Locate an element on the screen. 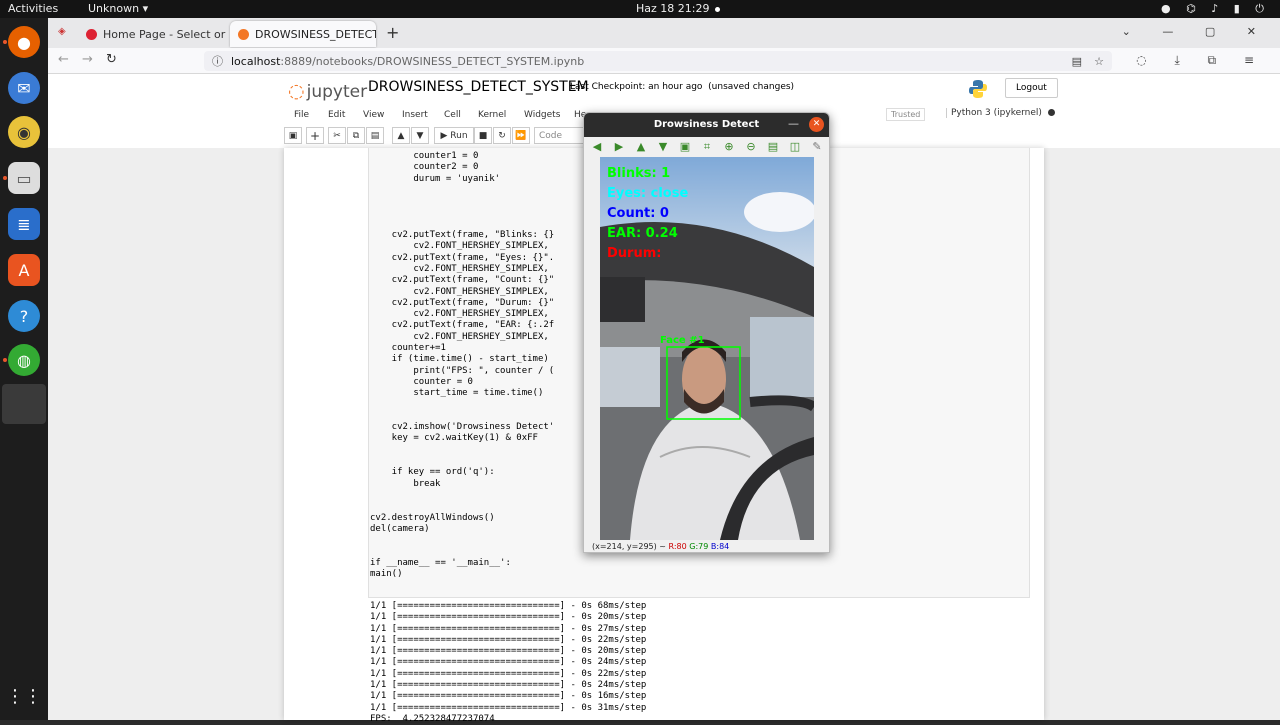  files-icon: ▭ is located at coordinates (24, 178).